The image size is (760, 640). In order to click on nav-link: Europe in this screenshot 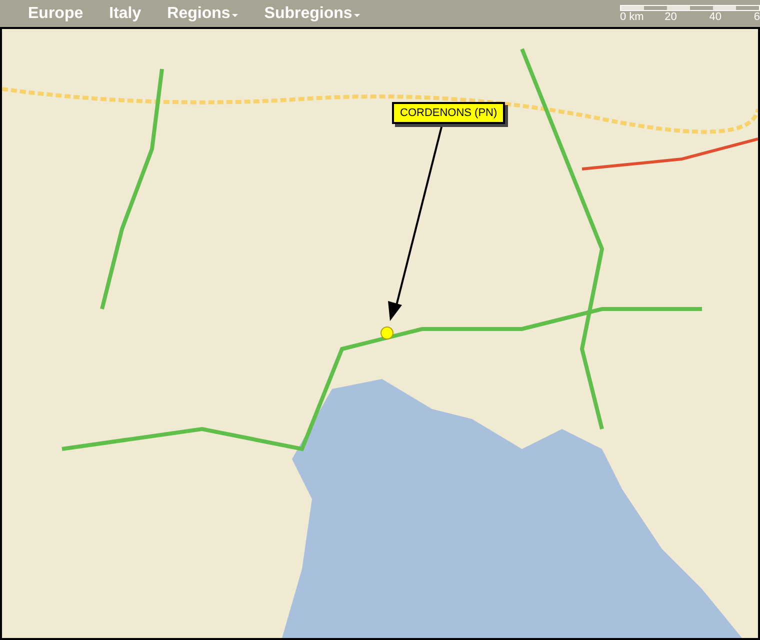, I will do `click(56, 13)`.